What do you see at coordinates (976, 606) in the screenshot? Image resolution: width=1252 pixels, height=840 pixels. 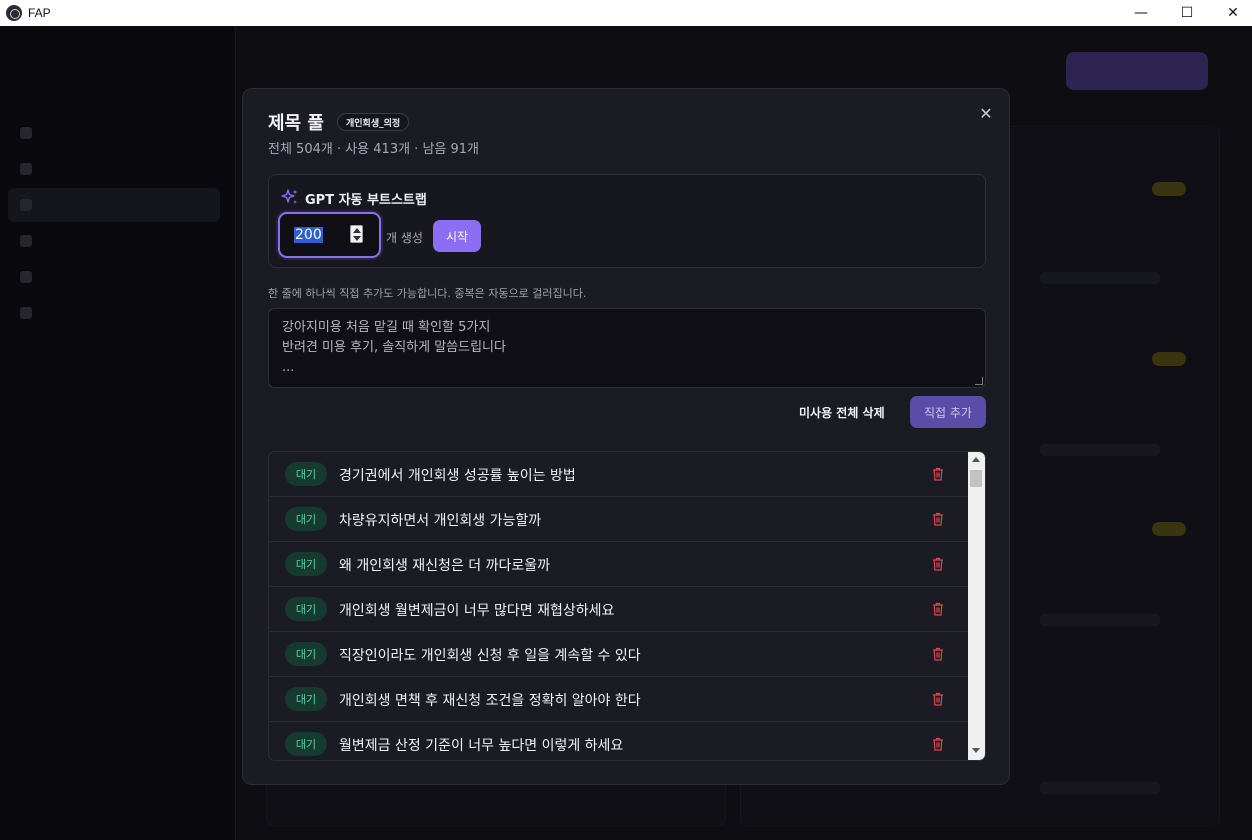 I see `list-scrollbar` at bounding box center [976, 606].